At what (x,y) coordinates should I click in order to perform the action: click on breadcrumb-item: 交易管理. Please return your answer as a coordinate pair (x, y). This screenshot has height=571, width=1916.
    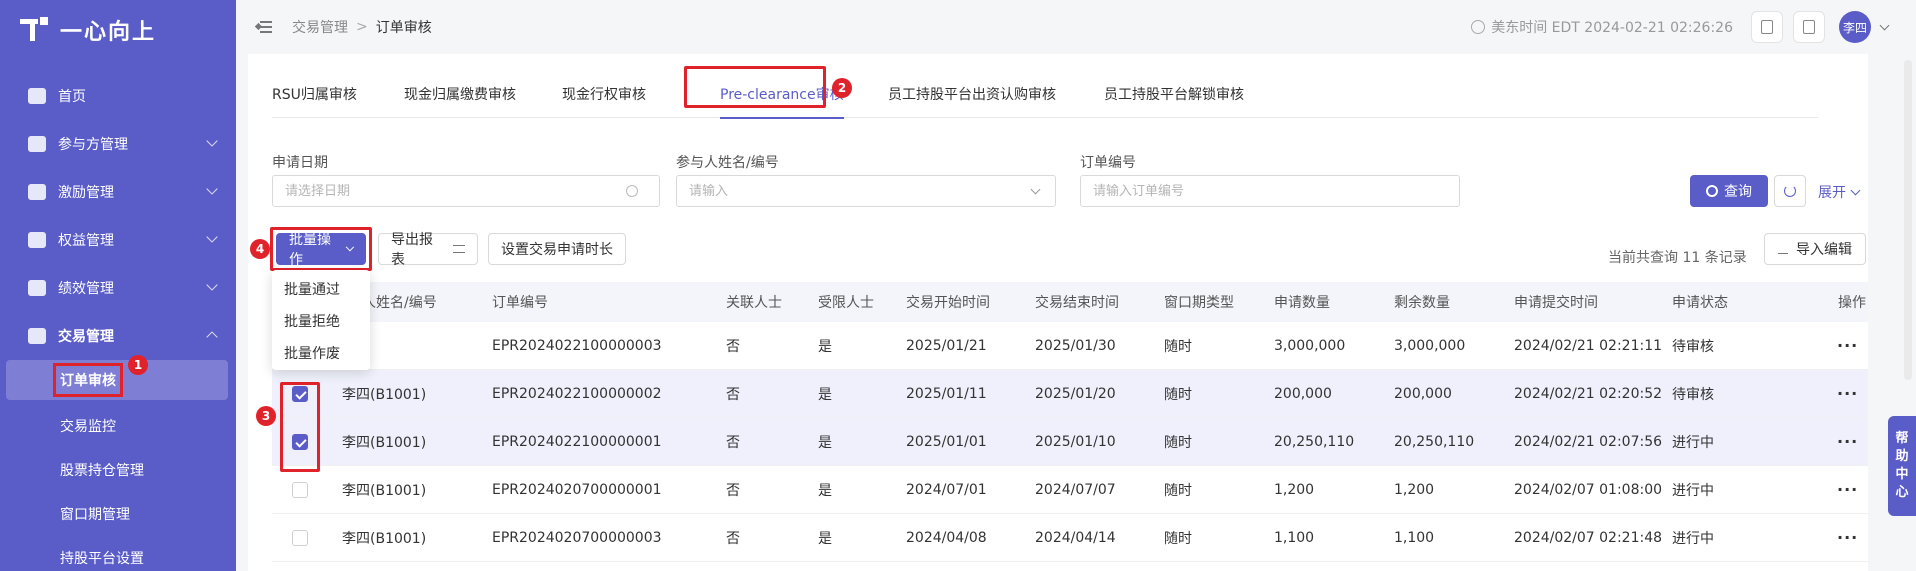
    Looking at the image, I should click on (320, 27).